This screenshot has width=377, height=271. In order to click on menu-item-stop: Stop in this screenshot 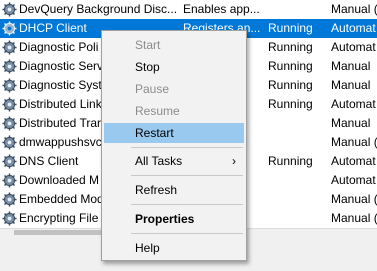, I will do `click(174, 67)`.